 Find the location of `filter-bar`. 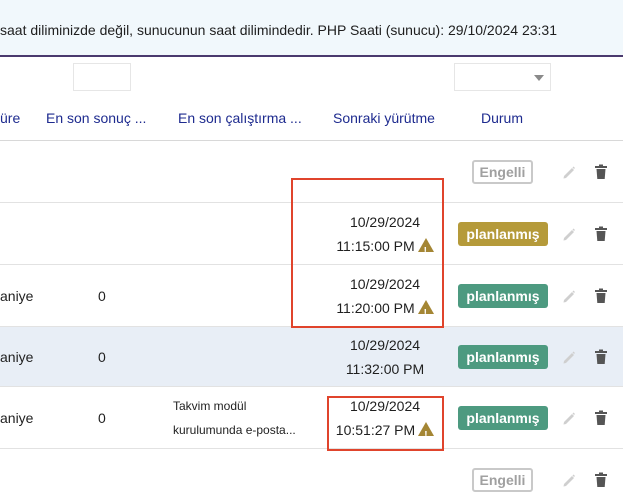

filter-bar is located at coordinates (311, 77).